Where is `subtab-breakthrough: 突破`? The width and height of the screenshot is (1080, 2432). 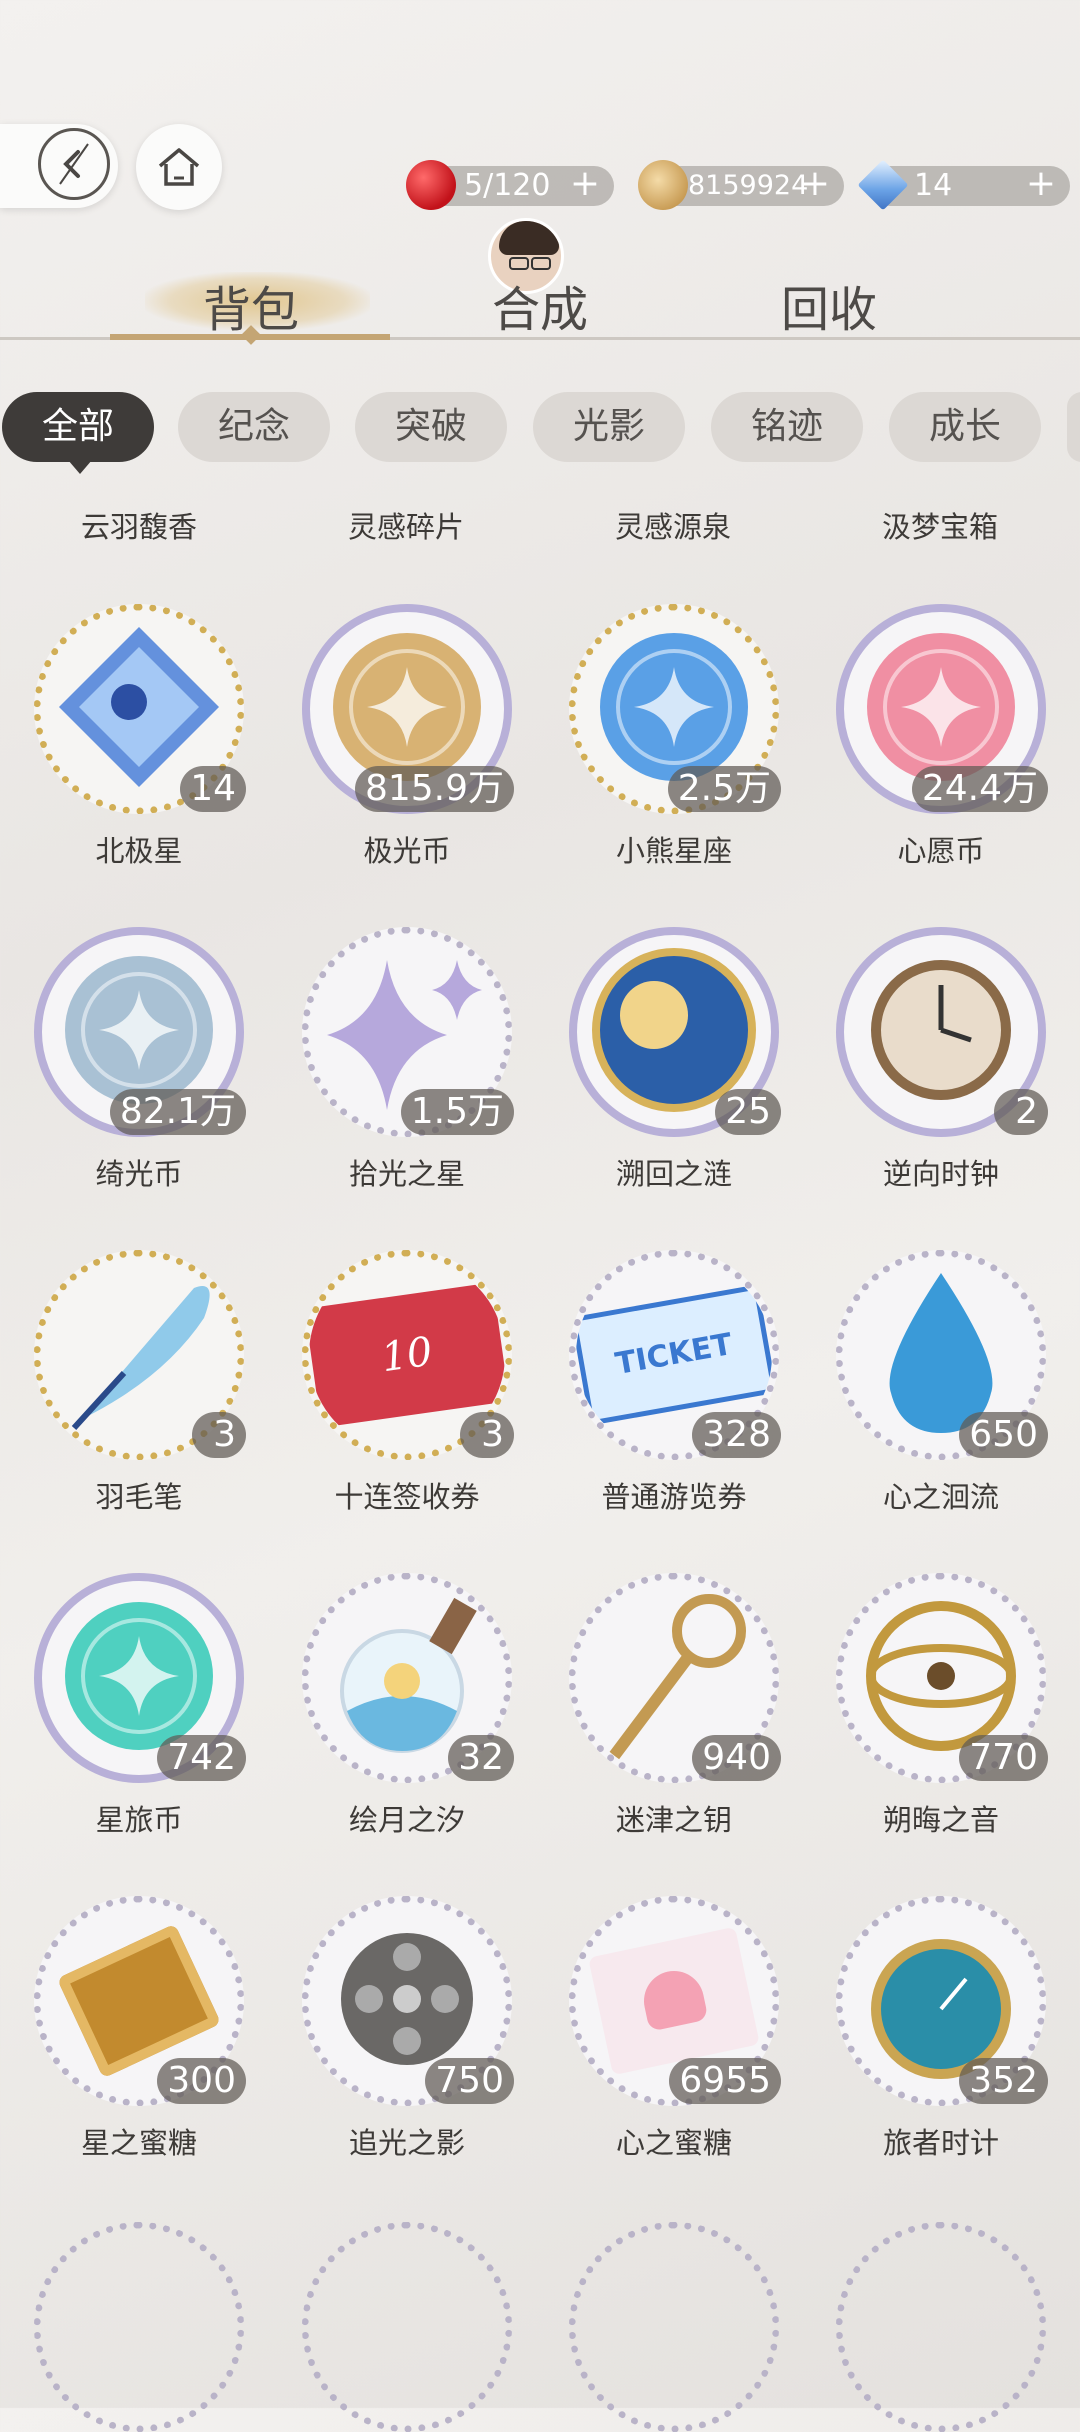
subtab-breakthrough: 突破 is located at coordinates (431, 427).